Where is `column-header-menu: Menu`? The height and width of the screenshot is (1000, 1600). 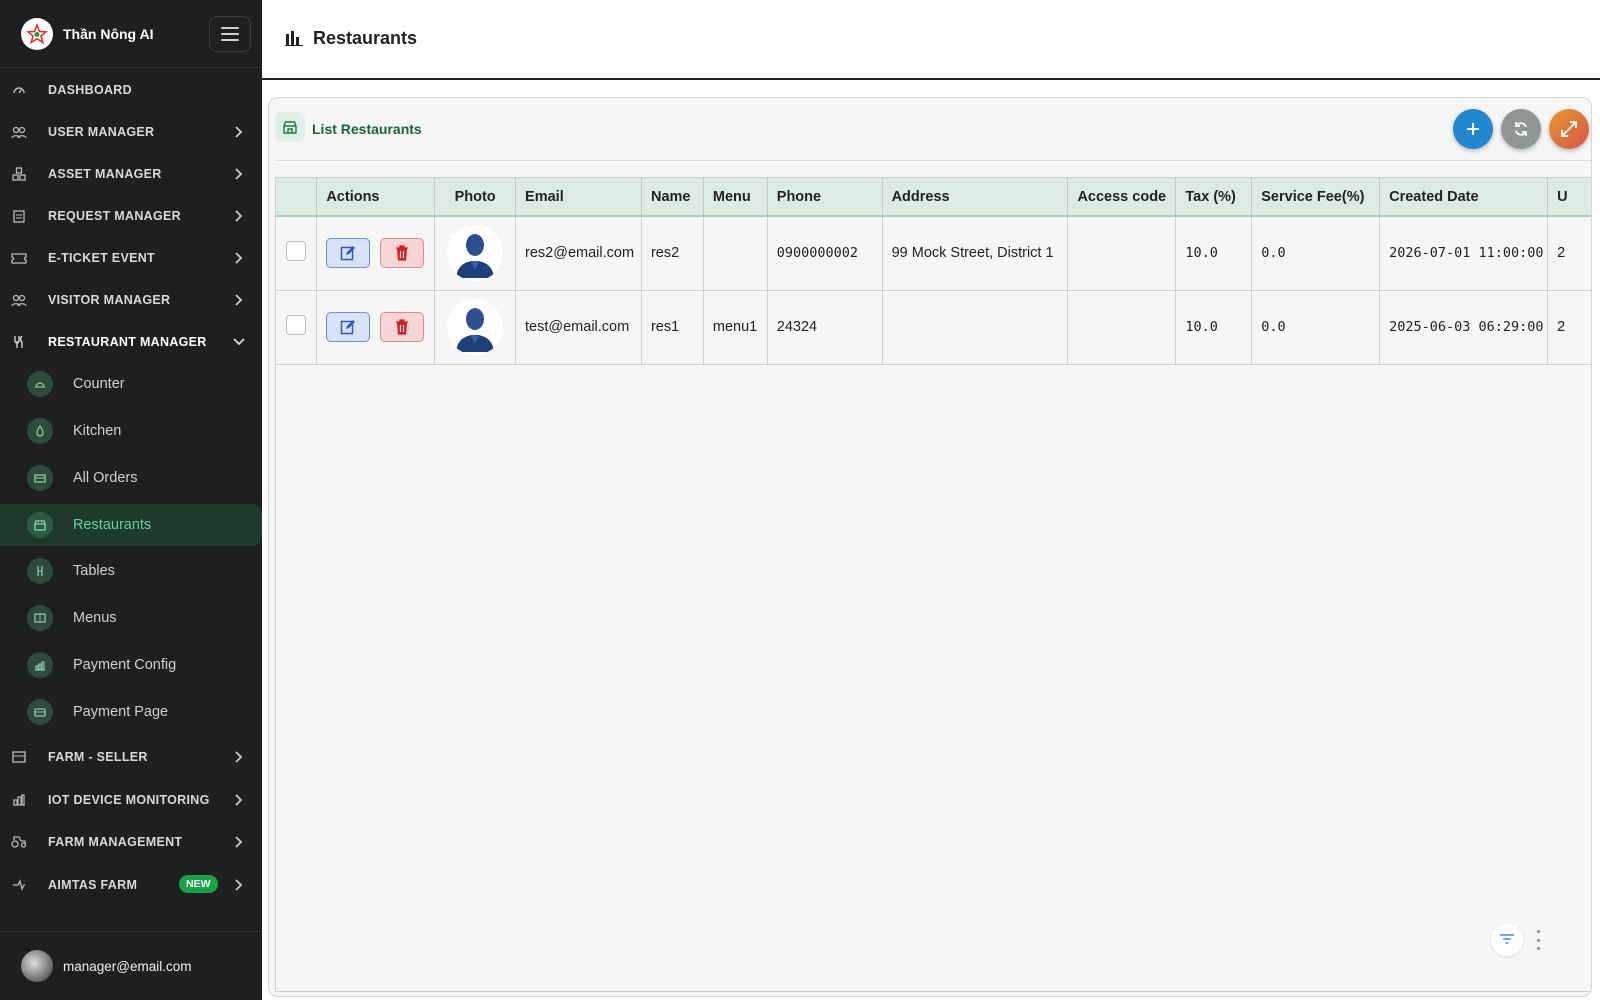
column-header-menu: Menu is located at coordinates (735, 197).